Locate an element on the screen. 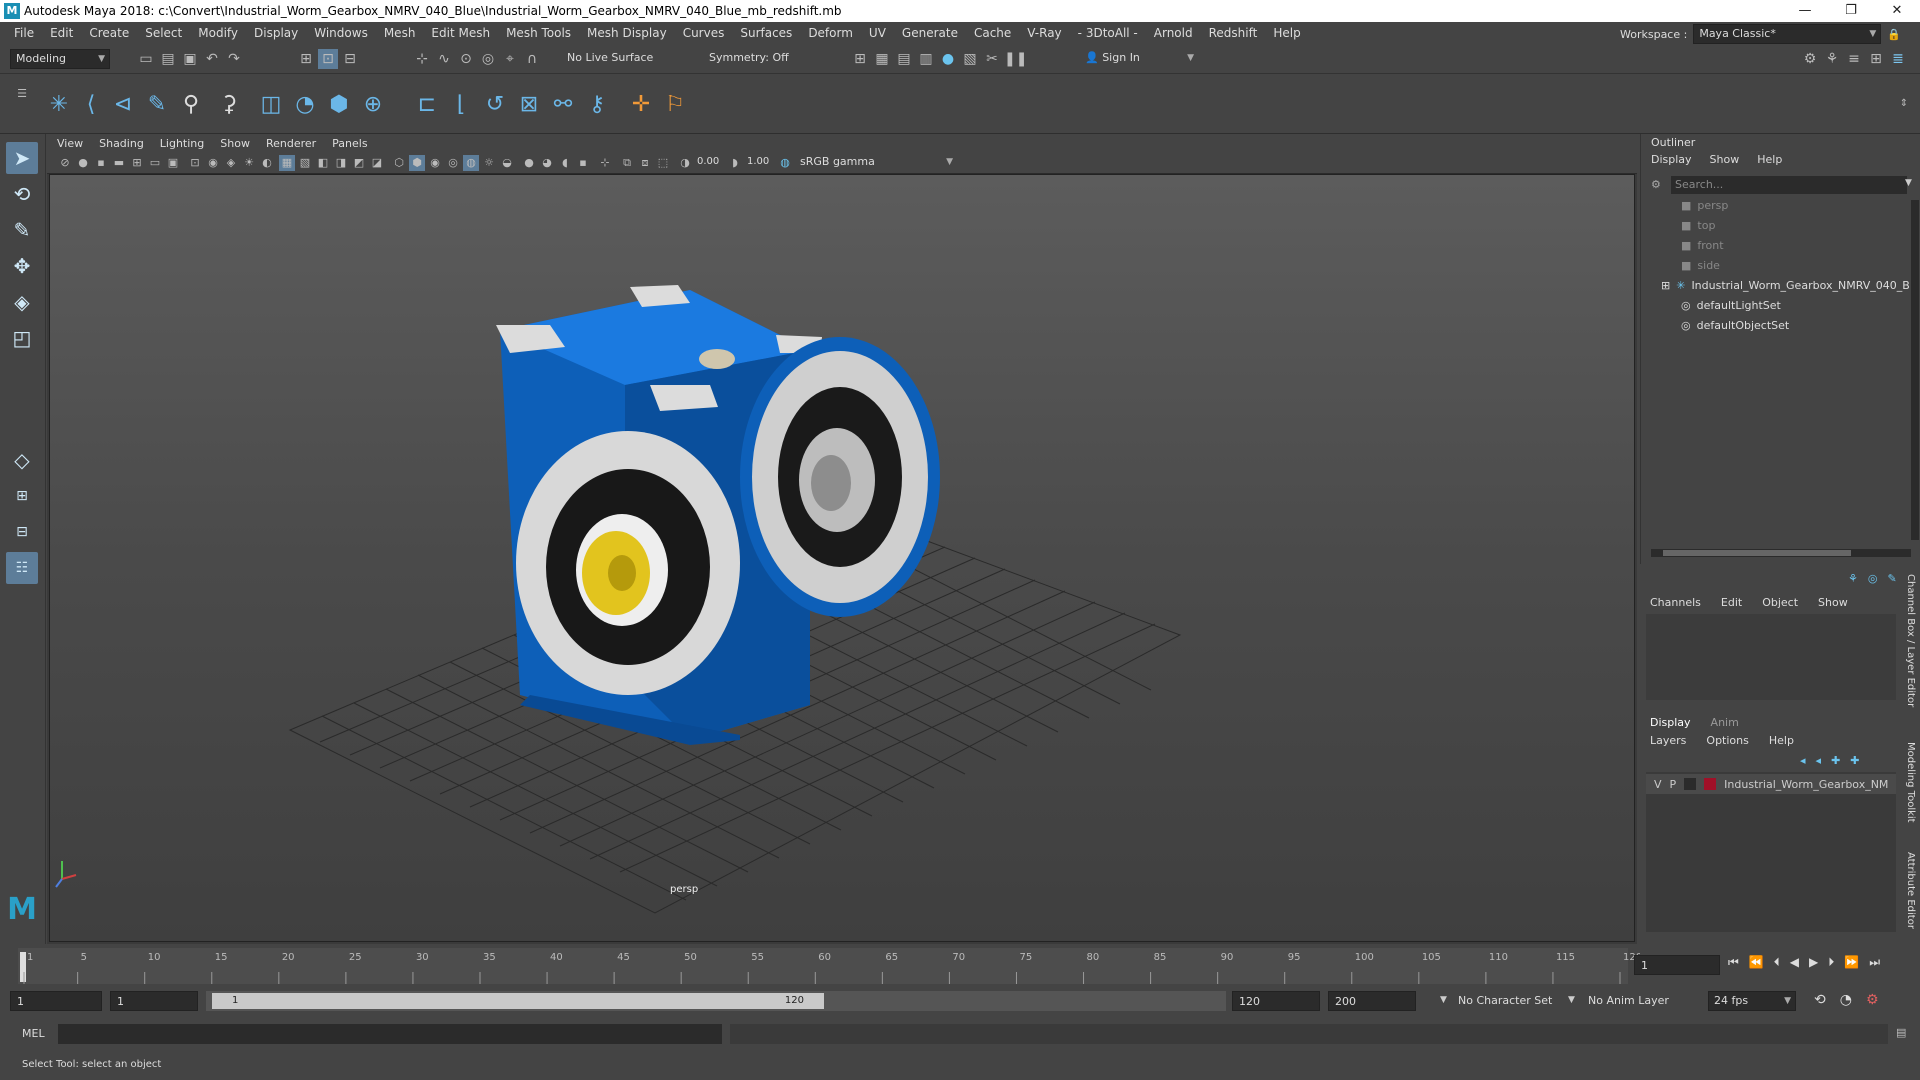 The width and height of the screenshot is (1920, 1080). shelf-scroll-icon: ⇕ is located at coordinates (1904, 104).